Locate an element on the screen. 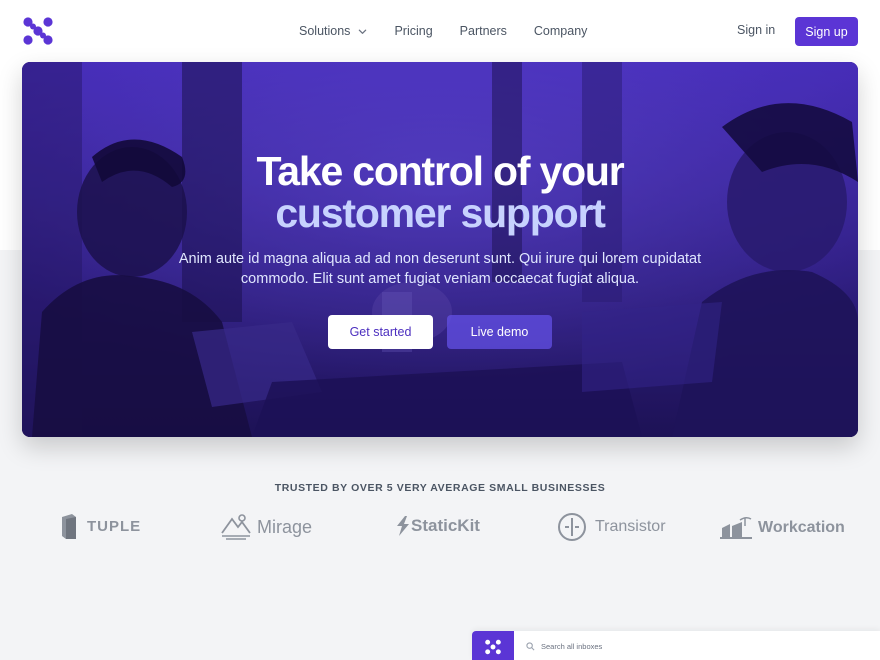 This screenshot has width=880, height=660. tuple-icon is located at coordinates (69, 526).